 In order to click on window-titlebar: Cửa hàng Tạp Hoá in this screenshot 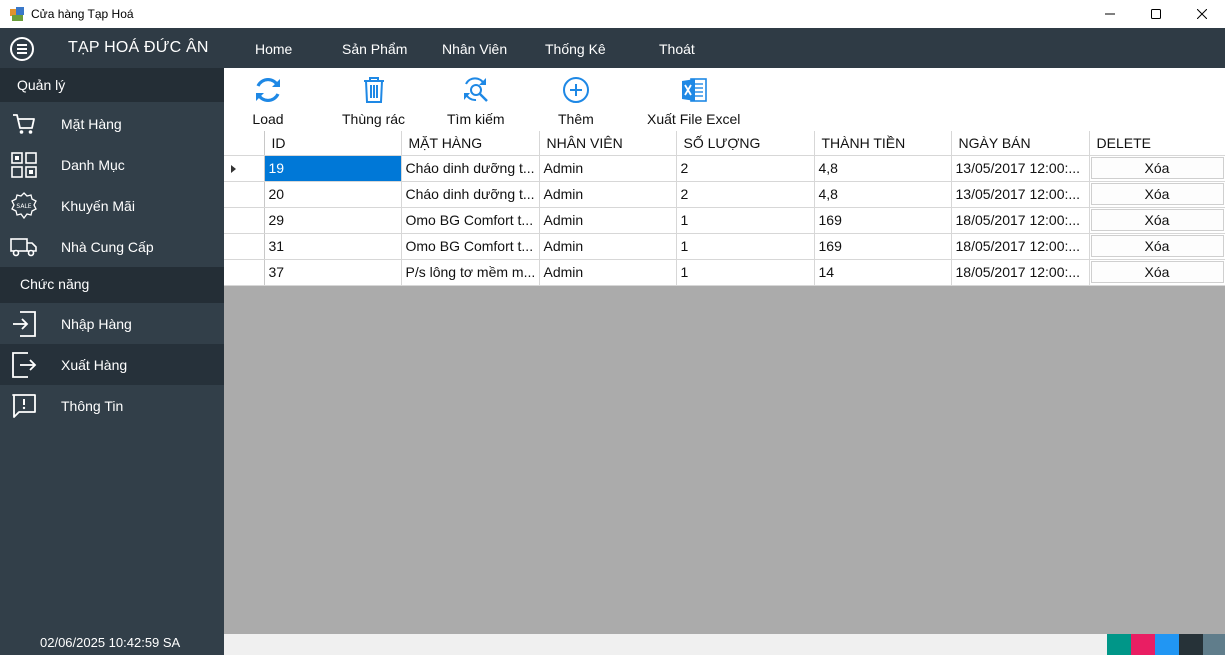, I will do `click(612, 14)`.